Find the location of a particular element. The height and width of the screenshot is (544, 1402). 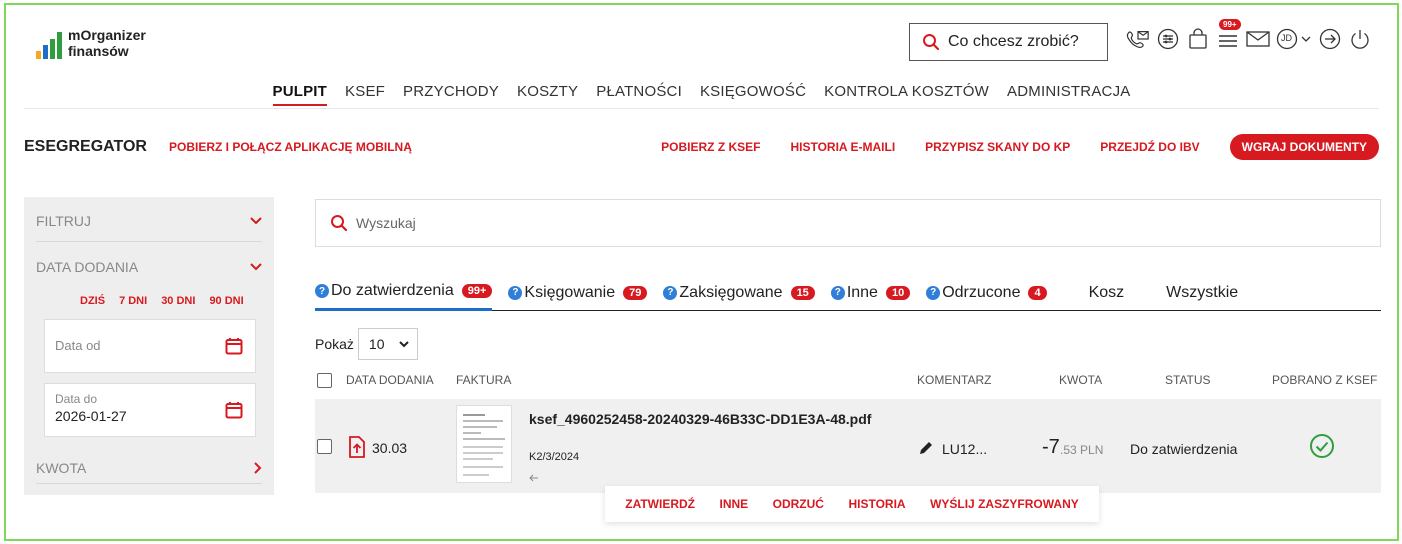

logout-icon is located at coordinates (1330, 39).